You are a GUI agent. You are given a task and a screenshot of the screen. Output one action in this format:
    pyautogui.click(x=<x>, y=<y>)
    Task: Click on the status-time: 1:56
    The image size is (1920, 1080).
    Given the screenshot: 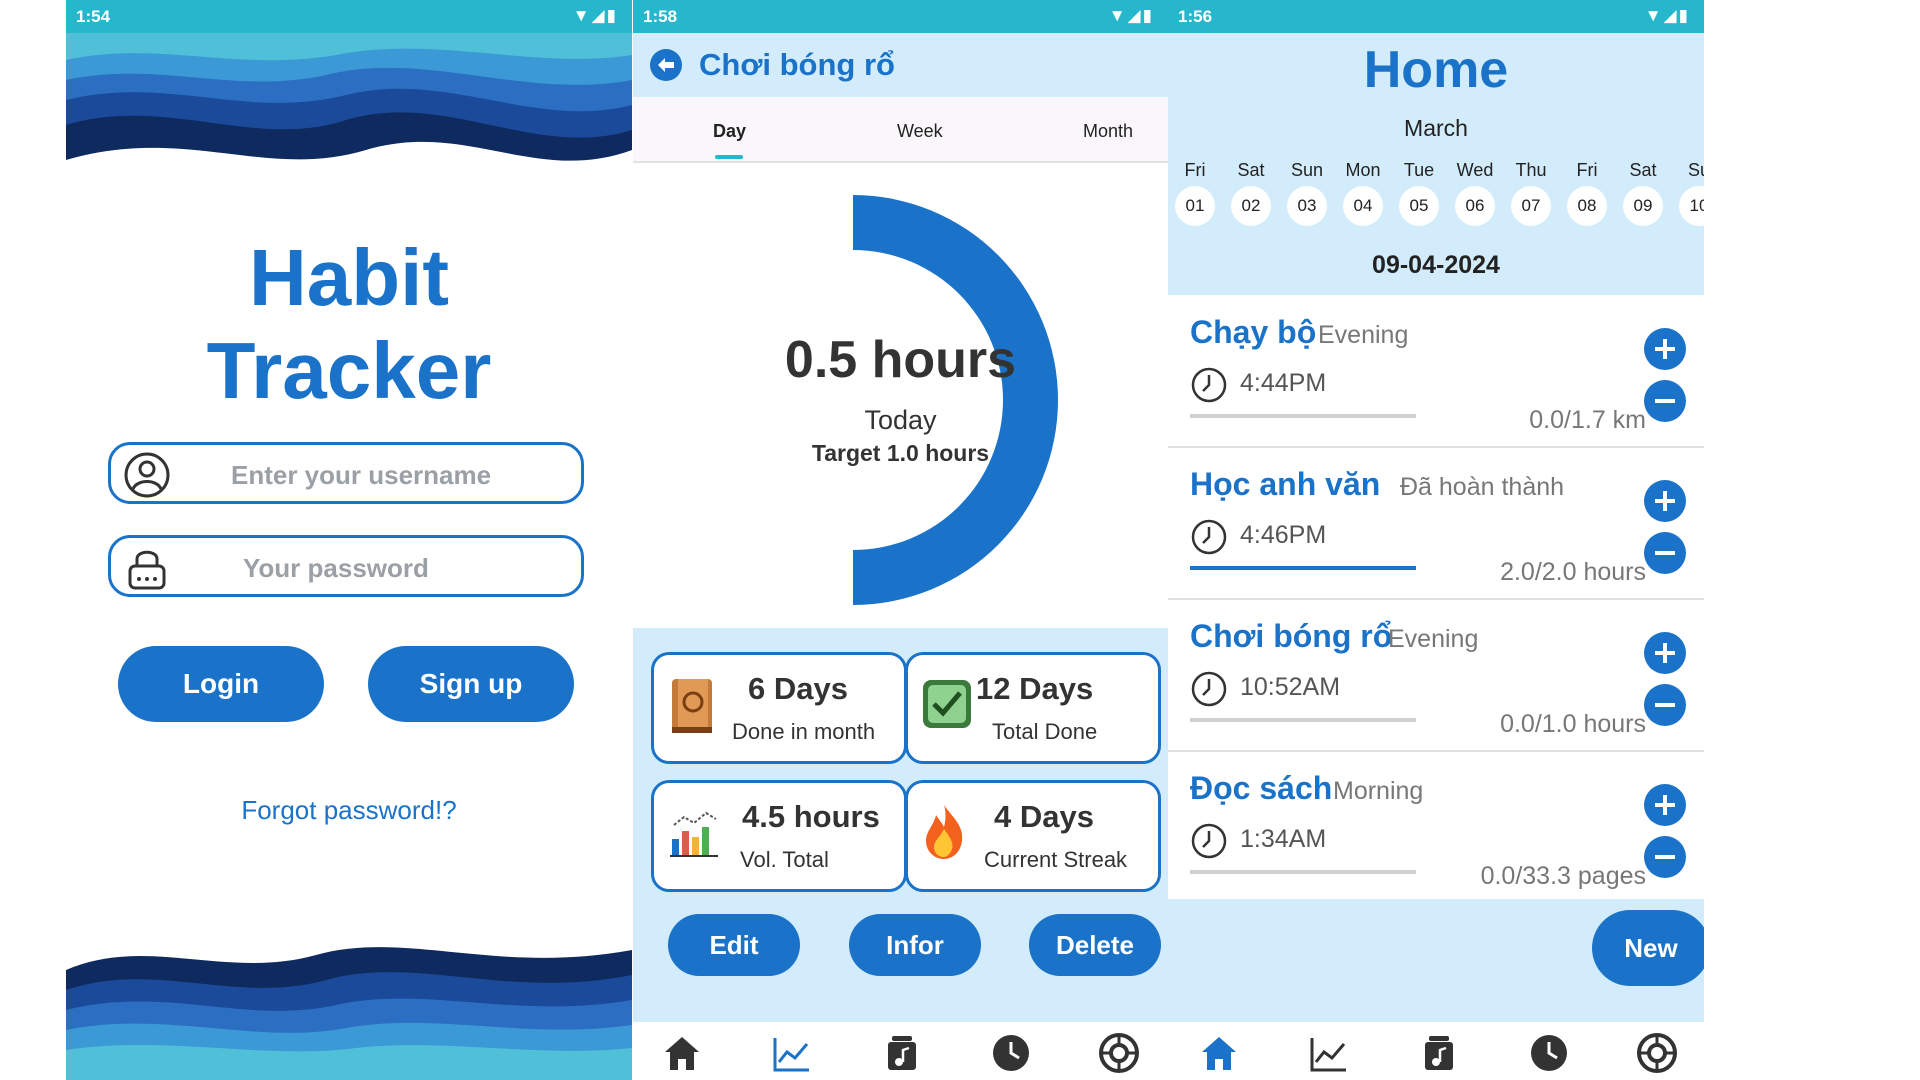 What is the action you would take?
    pyautogui.click(x=1195, y=16)
    